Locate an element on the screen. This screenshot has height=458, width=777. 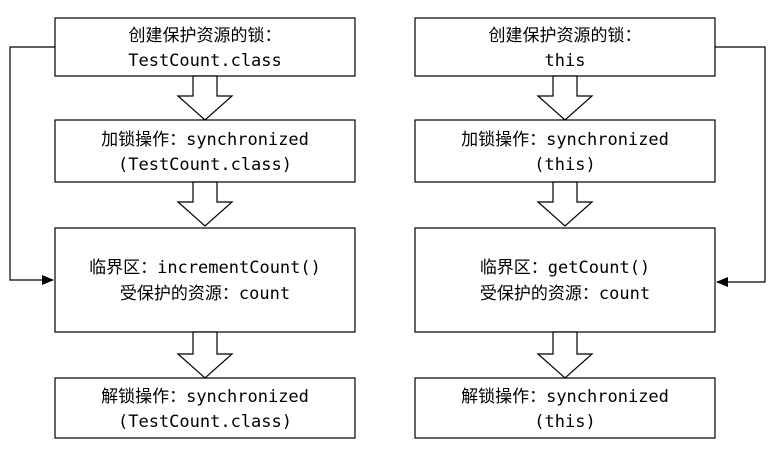
right-critical-section-line1: 临界区：getCount() is located at coordinates (565, 268).